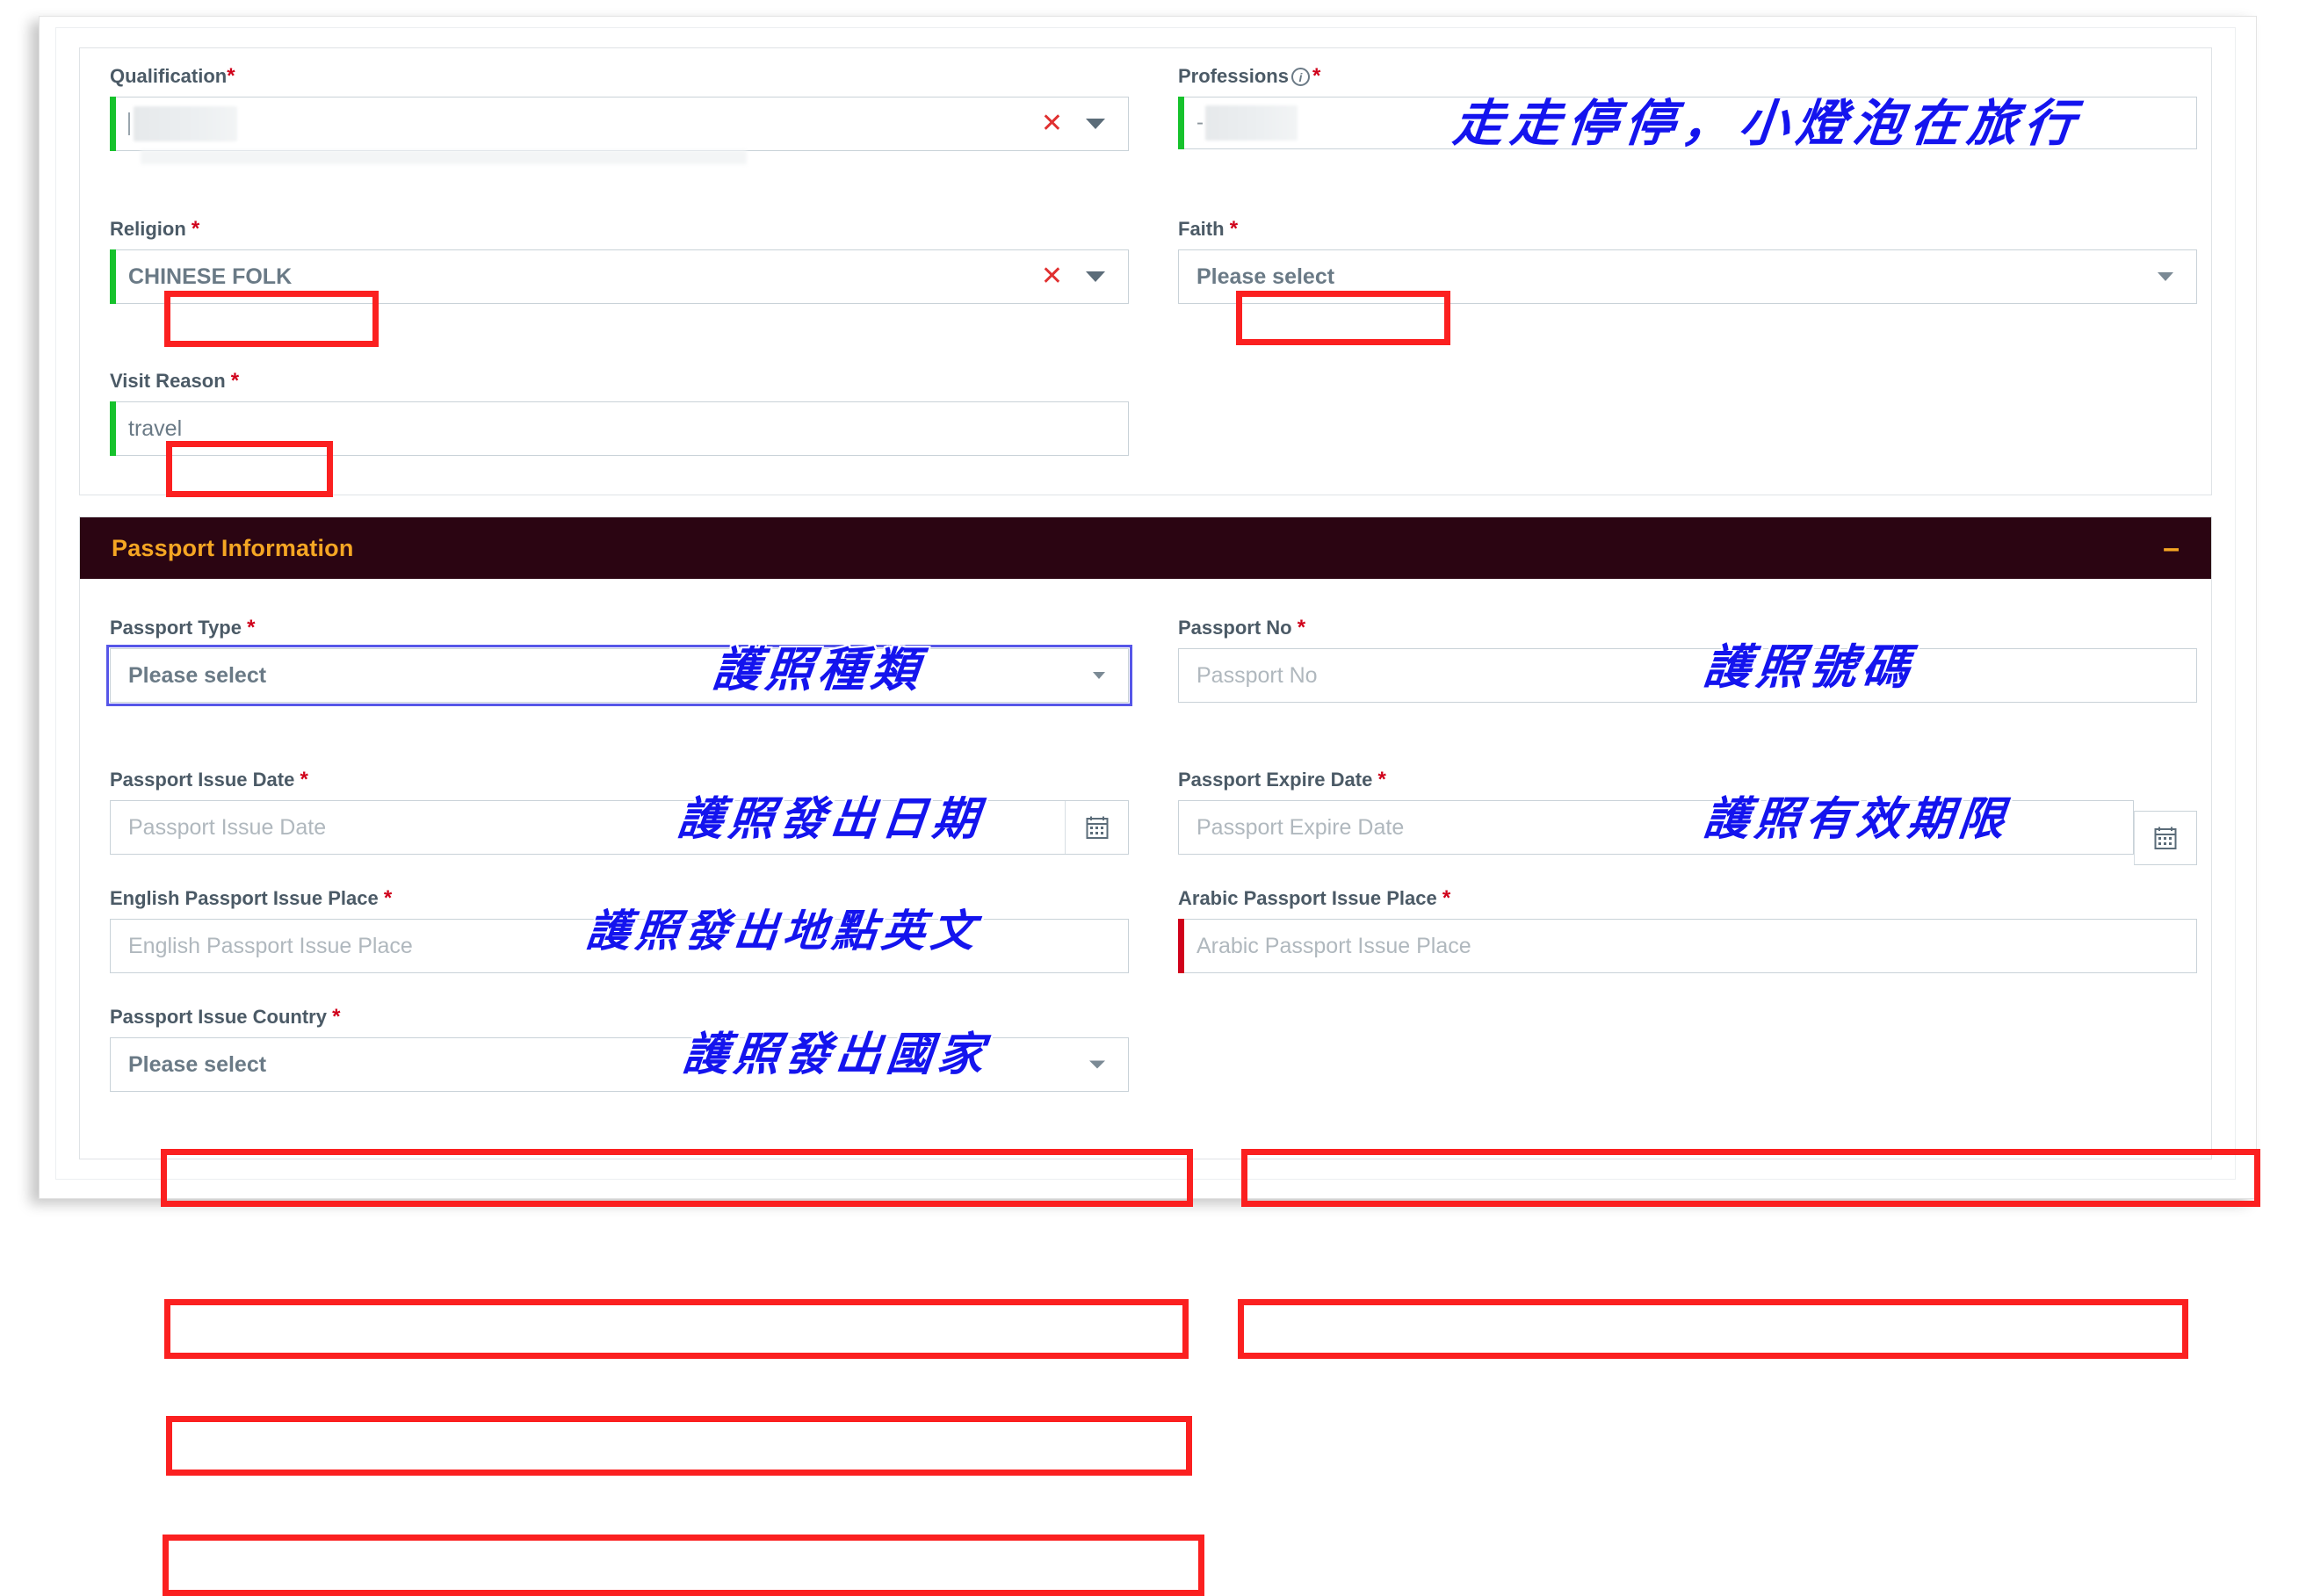 The image size is (2299, 1596). Describe the element at coordinates (1181, 946) in the screenshot. I see `invalid-indicator` at that location.